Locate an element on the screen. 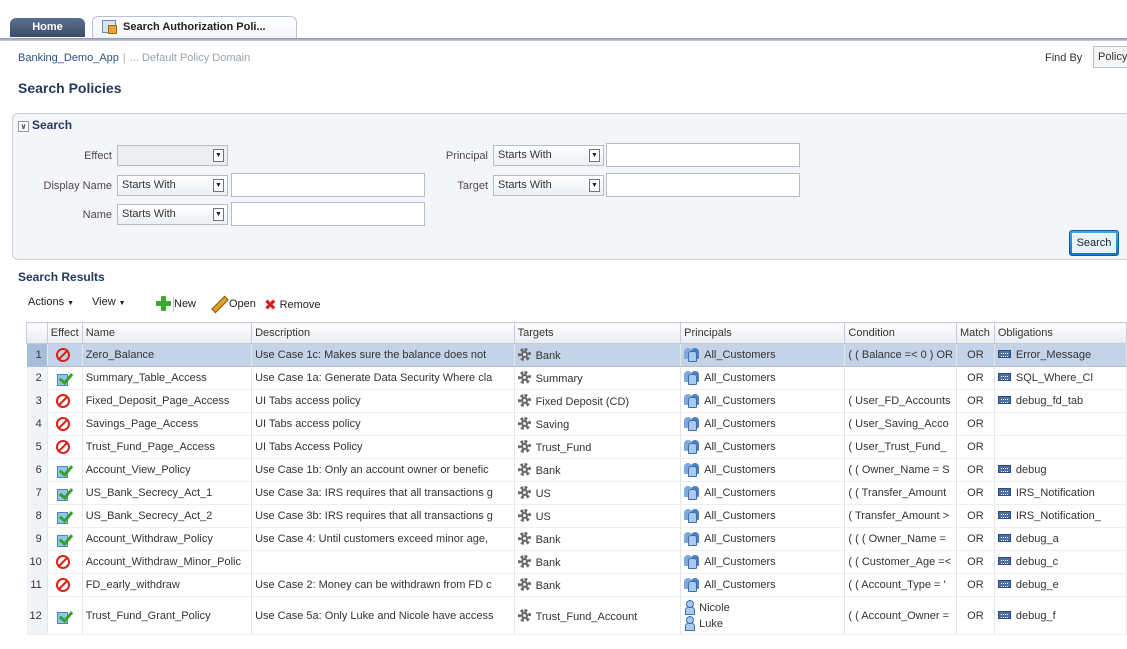 This screenshot has height=649, width=1127. grant-effect-icon is located at coordinates (64, 493).